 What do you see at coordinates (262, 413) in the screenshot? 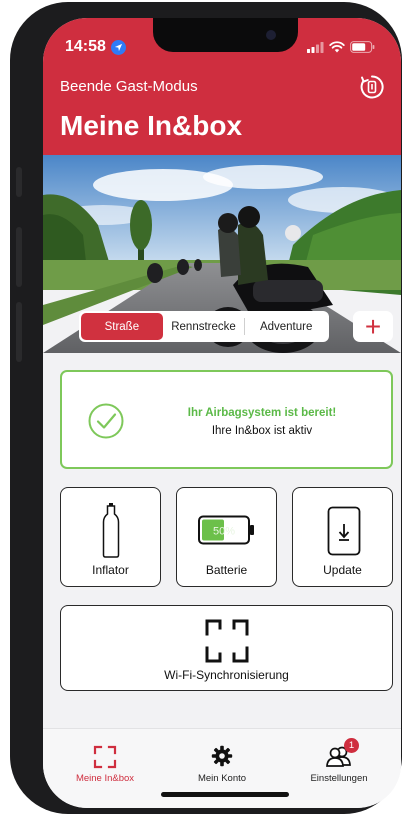
I see `airbag-ready-text: Ihr Airbagsystem ist bereit!` at bounding box center [262, 413].